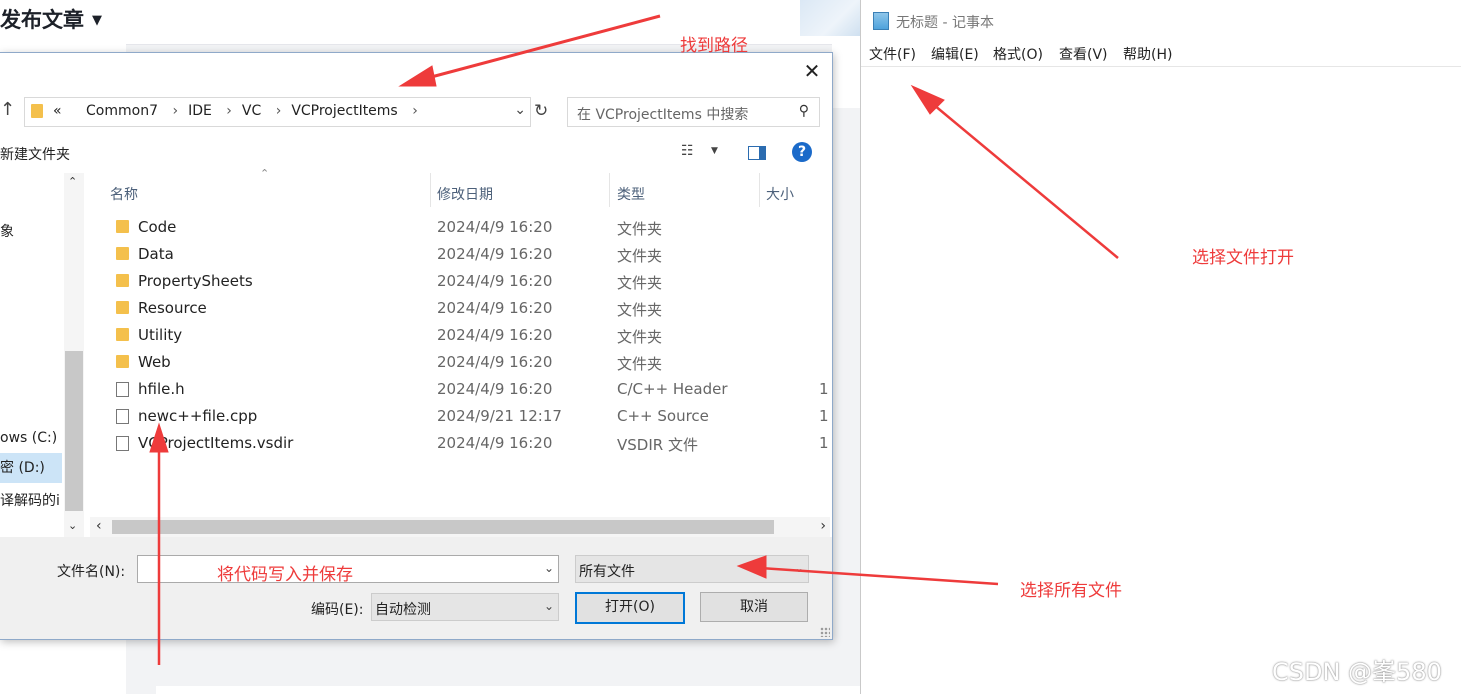  What do you see at coordinates (216, 443) in the screenshot?
I see `file-name: VCProjectItems.vsdir` at bounding box center [216, 443].